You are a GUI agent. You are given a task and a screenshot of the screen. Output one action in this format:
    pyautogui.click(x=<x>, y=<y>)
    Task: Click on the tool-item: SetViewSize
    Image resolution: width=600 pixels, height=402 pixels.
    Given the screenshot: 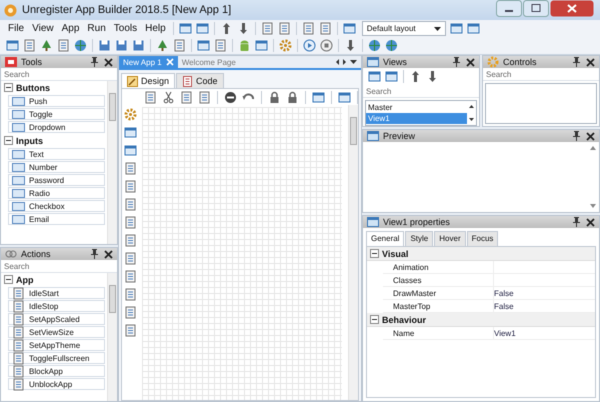 What is the action you would take?
    pyautogui.click(x=56, y=332)
    